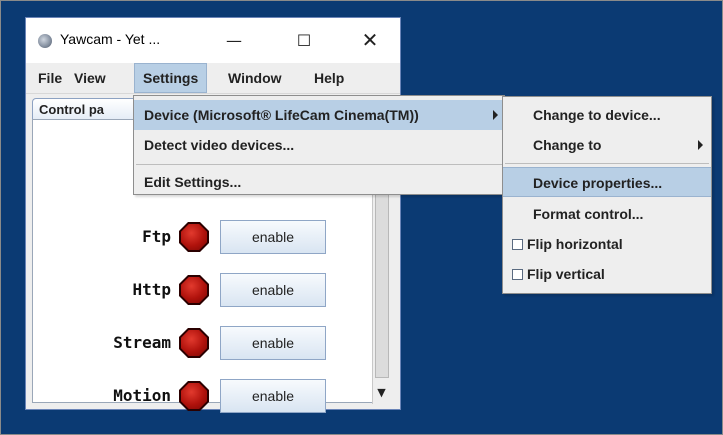 This screenshot has width=723, height=435. What do you see at coordinates (567, 145) in the screenshot?
I see `submenu-change-to-label: Change to` at bounding box center [567, 145].